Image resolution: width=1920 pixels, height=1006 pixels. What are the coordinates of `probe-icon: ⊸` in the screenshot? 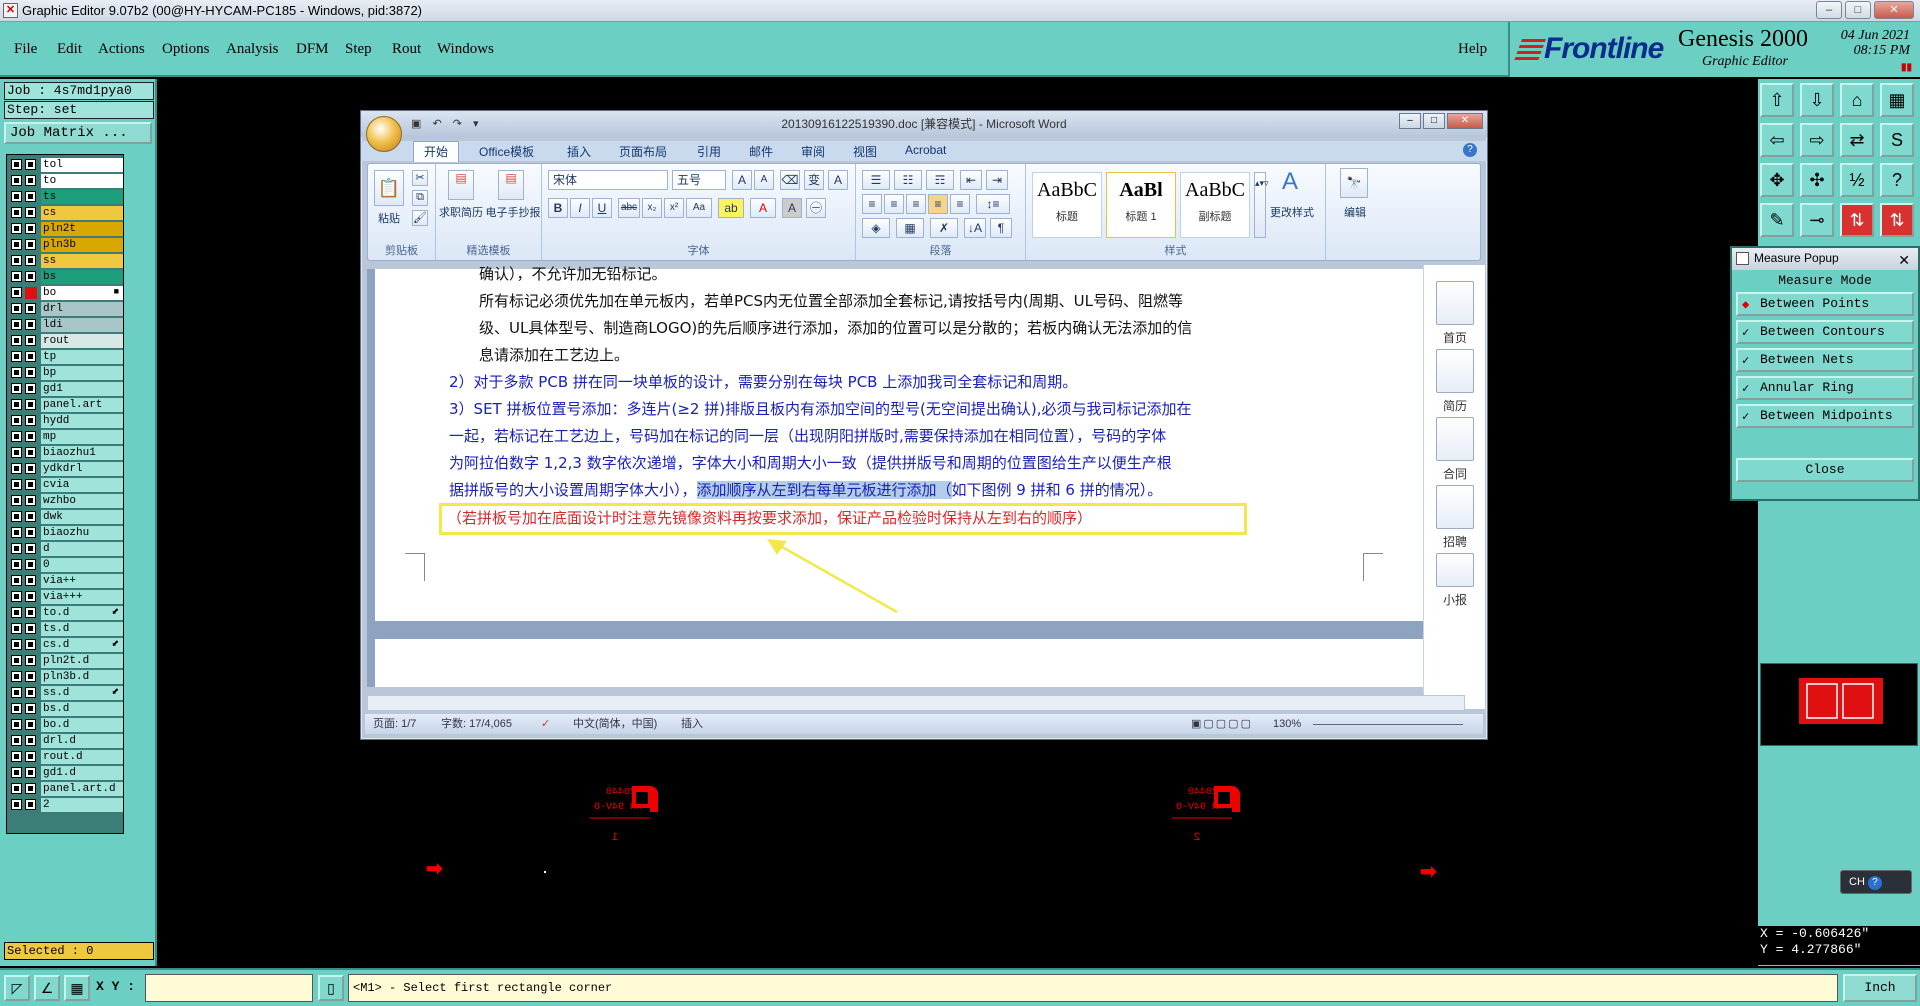 It's located at (1817, 220).